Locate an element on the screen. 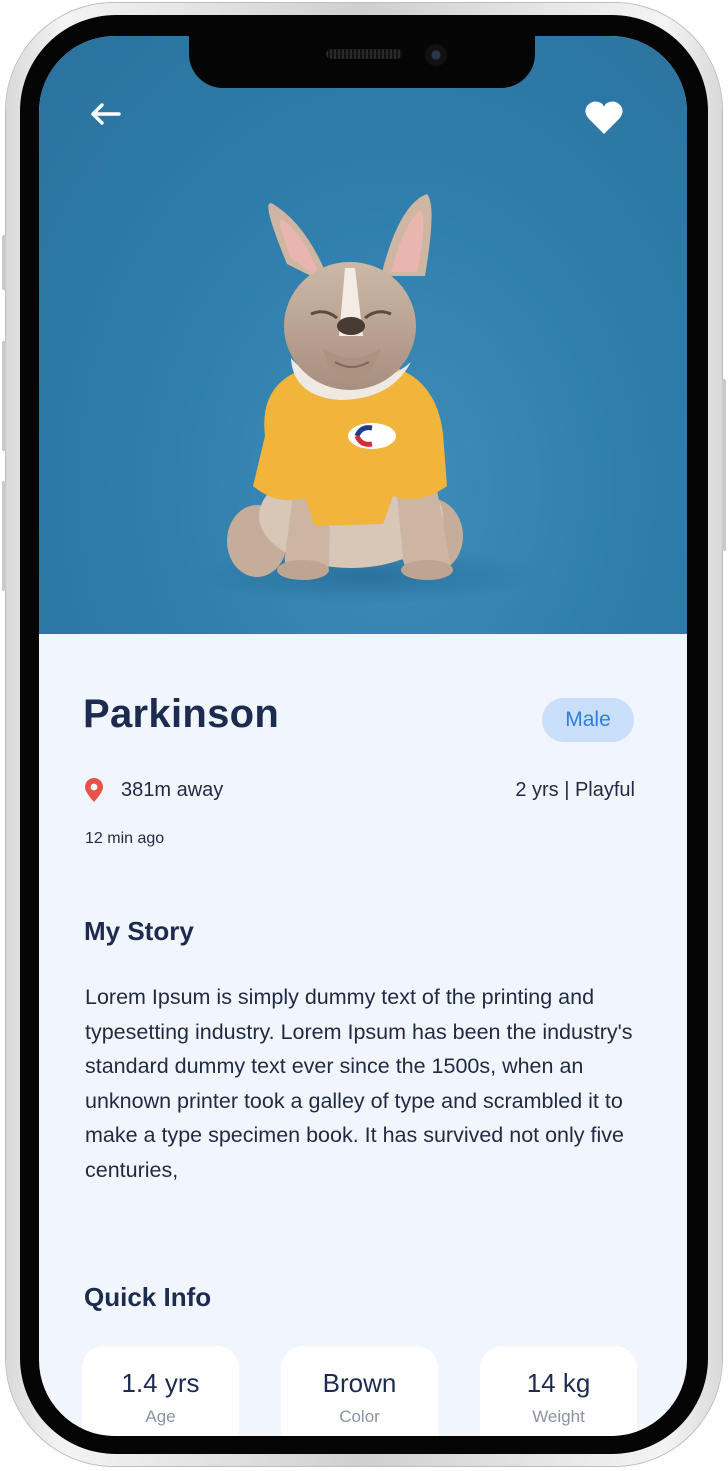 This screenshot has width=728, height=1471. weight-value: 14 kg is located at coordinates (558, 1383).